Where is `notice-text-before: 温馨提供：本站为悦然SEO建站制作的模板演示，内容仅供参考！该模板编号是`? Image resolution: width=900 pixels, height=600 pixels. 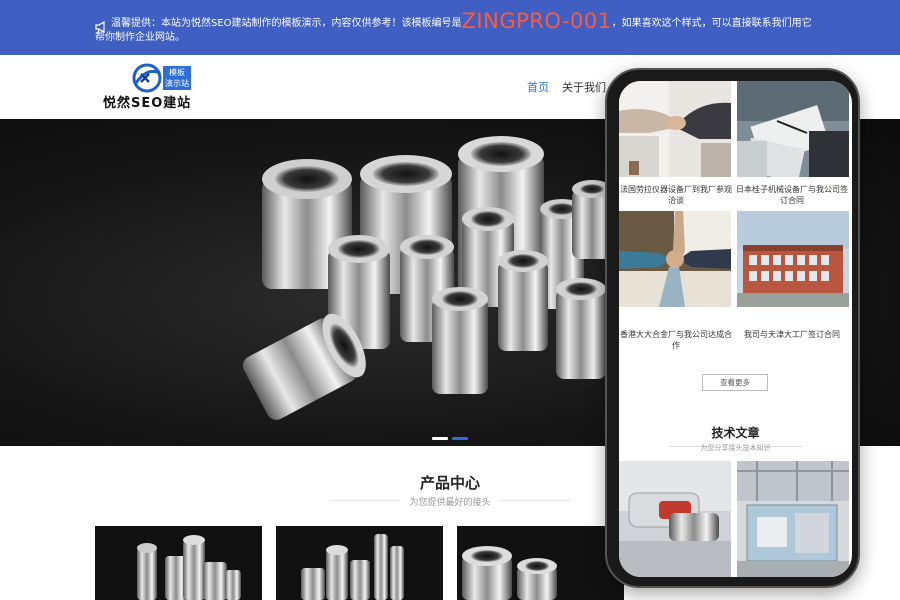
notice-text-before: 温馨提供：本站为悦然SEO建站制作的模板演示，内容仅供参考！该模板编号是 is located at coordinates (286, 23).